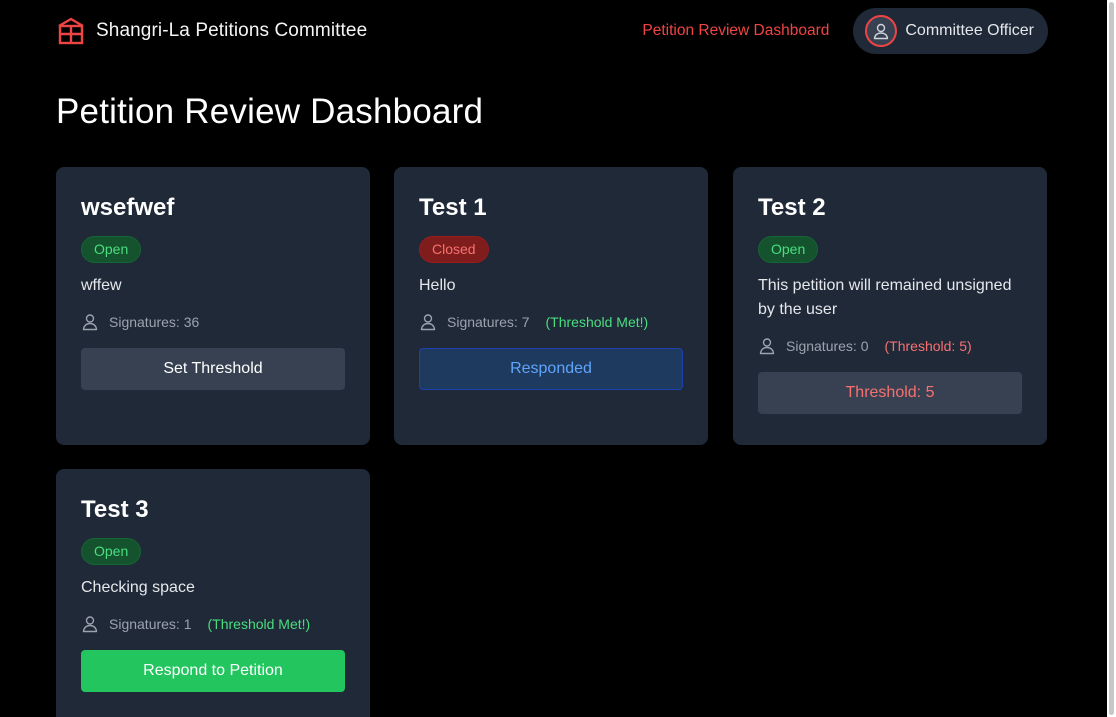  What do you see at coordinates (101, 285) in the screenshot?
I see `petition-description: wffew` at bounding box center [101, 285].